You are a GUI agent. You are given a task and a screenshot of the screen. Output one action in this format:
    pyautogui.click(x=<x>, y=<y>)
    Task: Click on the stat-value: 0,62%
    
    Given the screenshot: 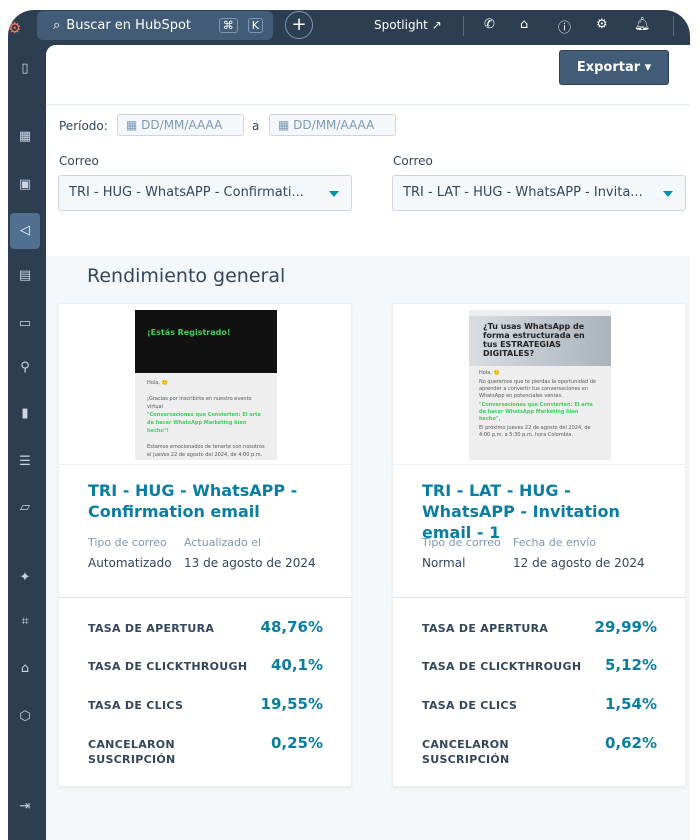 What is the action you would take?
    pyautogui.click(x=630, y=743)
    